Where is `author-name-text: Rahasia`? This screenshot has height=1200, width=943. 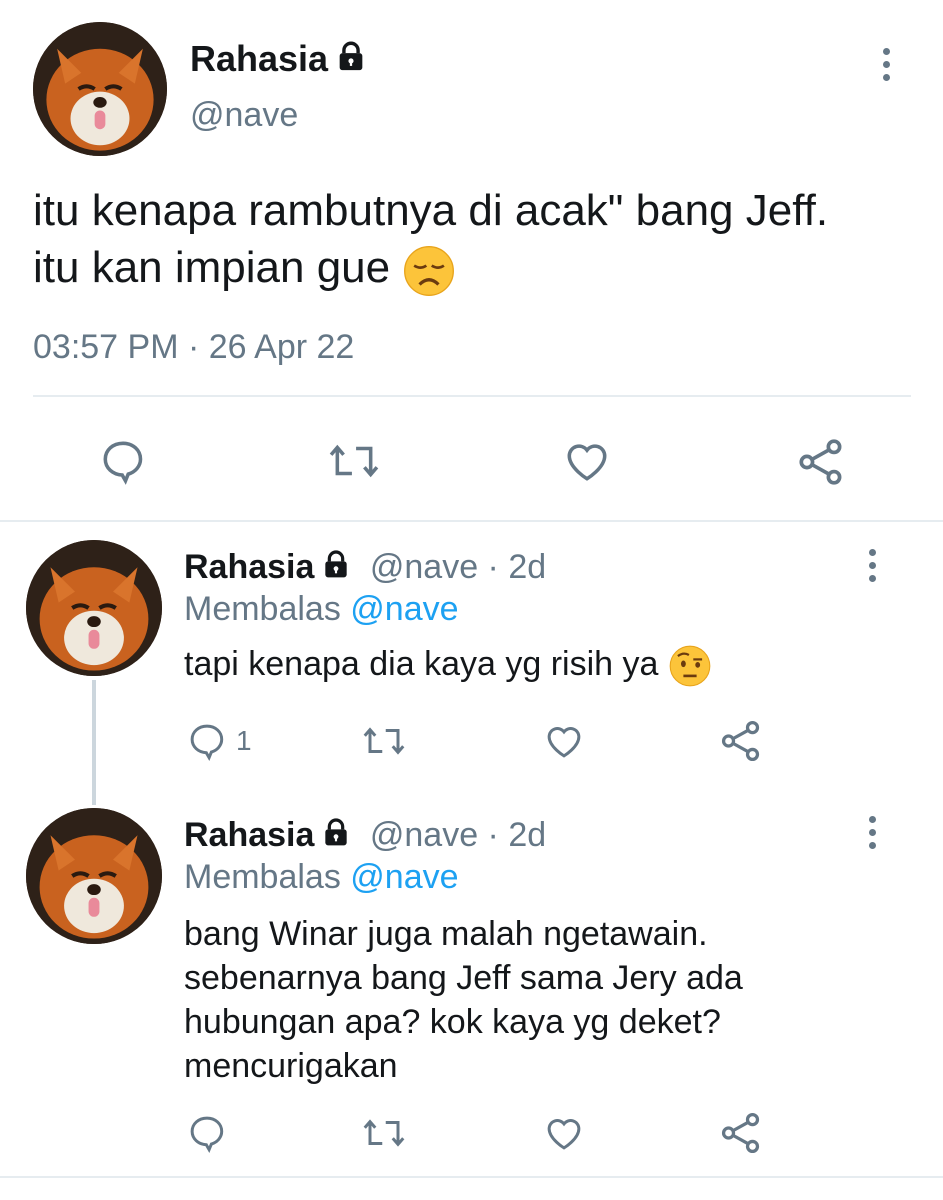
author-name-text: Rahasia is located at coordinates (259, 58).